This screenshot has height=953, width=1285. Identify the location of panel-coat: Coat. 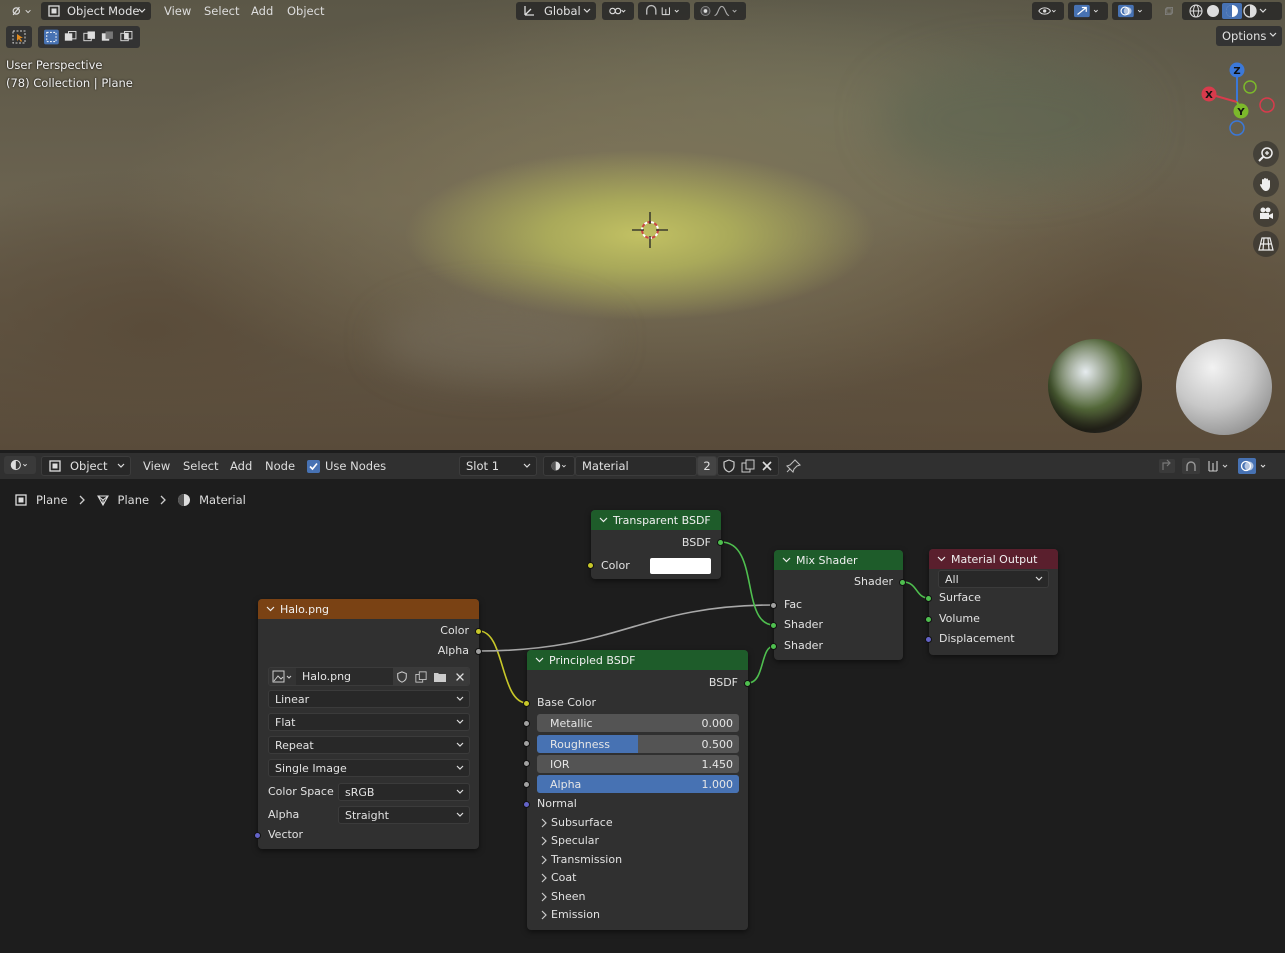
(557, 877).